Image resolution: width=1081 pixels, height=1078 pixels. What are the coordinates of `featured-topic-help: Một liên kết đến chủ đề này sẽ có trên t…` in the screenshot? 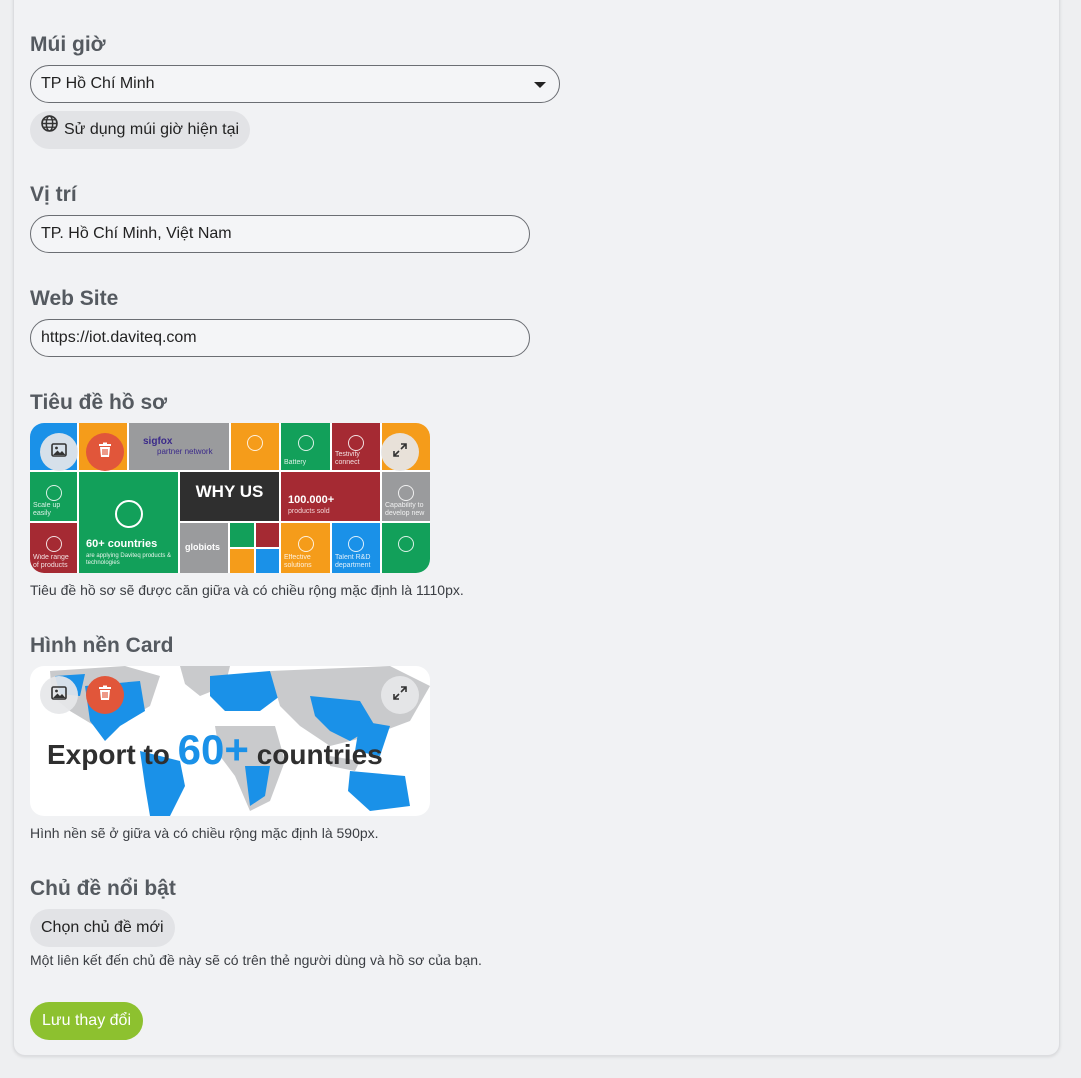 It's located at (256, 960).